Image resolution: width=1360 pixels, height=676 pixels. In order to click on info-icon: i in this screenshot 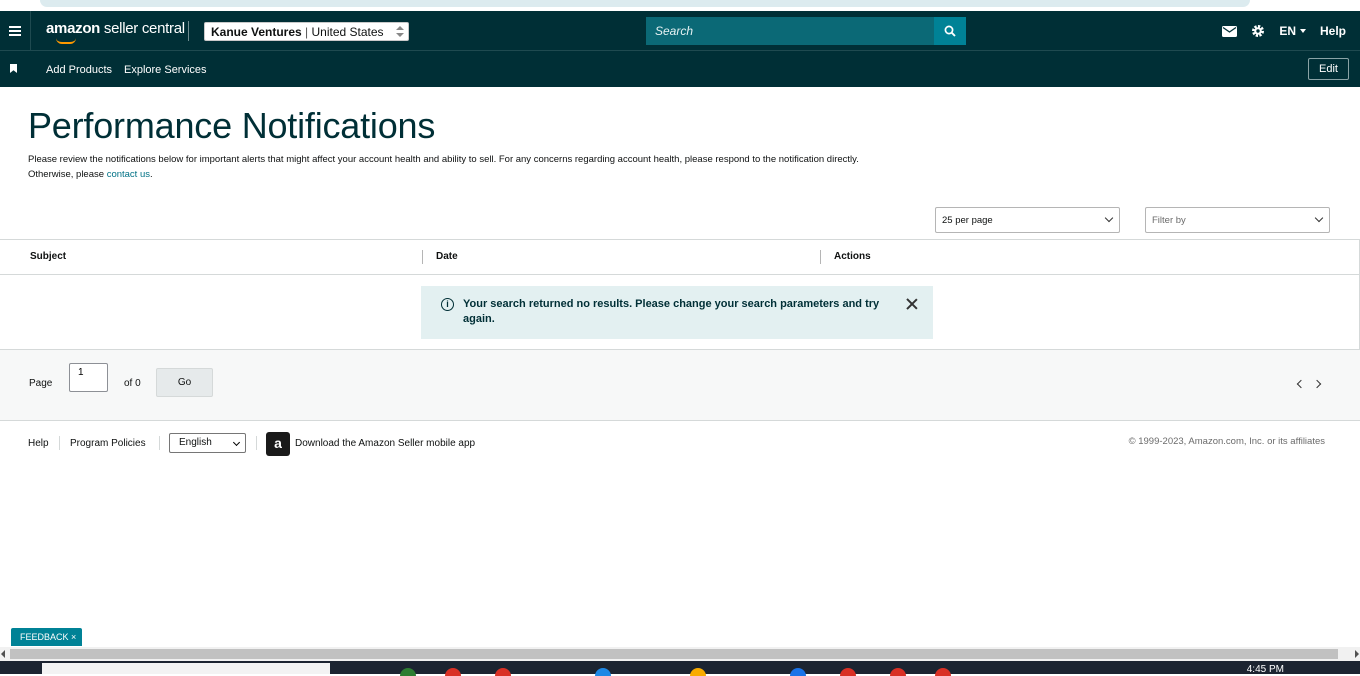, I will do `click(447, 304)`.